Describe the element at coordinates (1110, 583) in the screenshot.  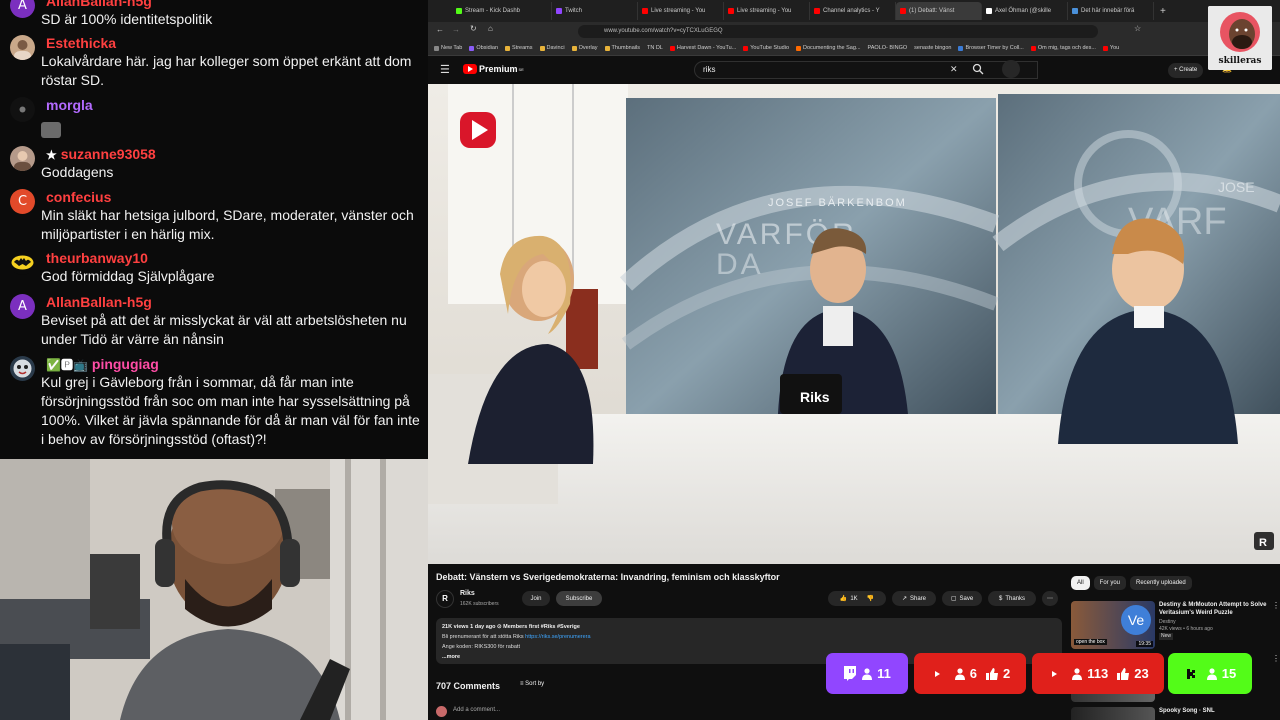
I see `chip-for-you: For you` at that location.